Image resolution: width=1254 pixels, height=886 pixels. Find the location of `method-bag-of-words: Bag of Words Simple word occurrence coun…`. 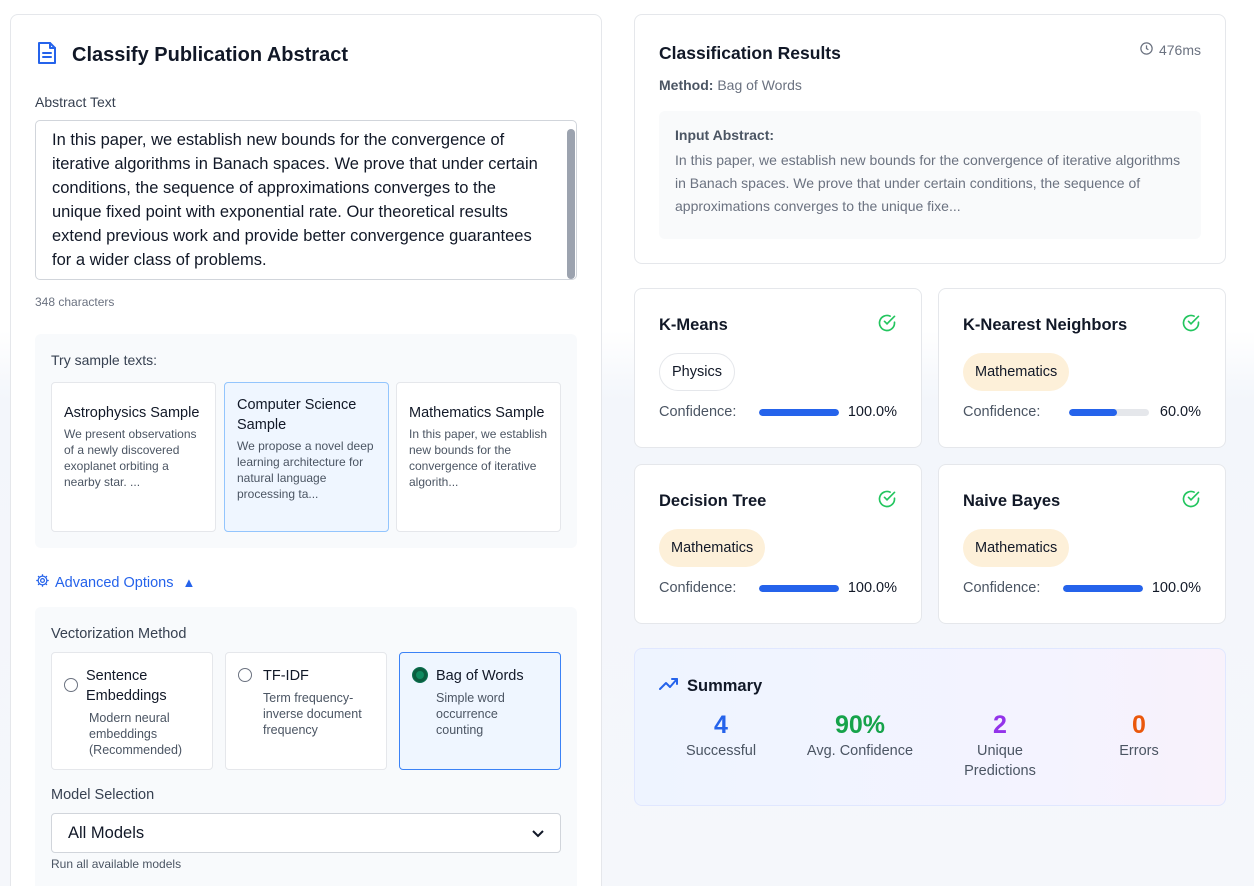

method-bag-of-words: Bag of Words Simple word occurrence coun… is located at coordinates (480, 711).